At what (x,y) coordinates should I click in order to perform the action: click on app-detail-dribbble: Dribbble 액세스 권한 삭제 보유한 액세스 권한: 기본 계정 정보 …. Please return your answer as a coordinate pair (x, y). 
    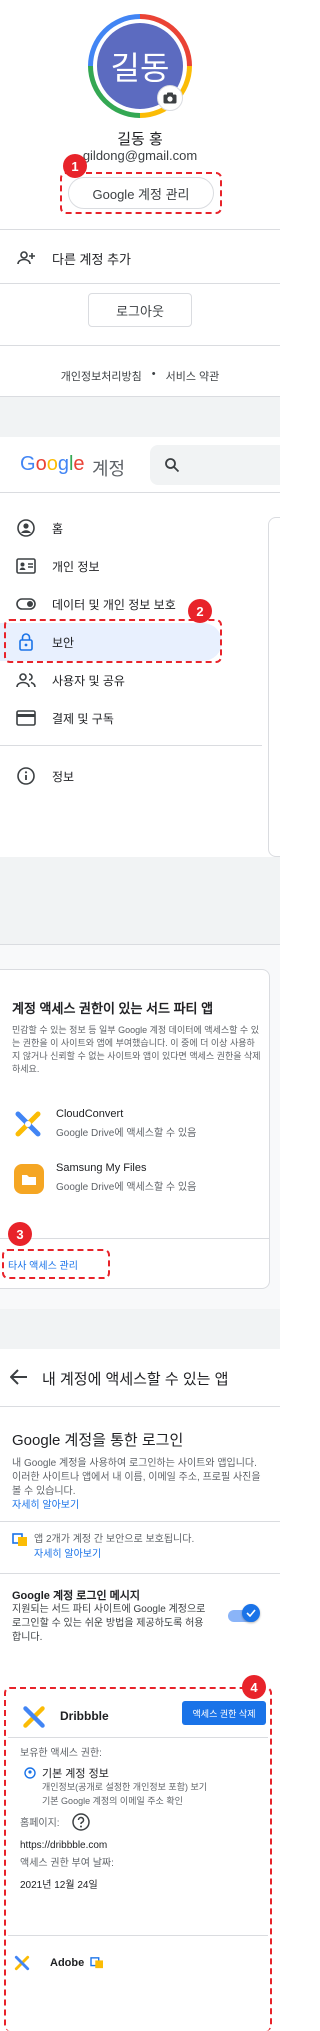
    Looking at the image, I should click on (138, 1808).